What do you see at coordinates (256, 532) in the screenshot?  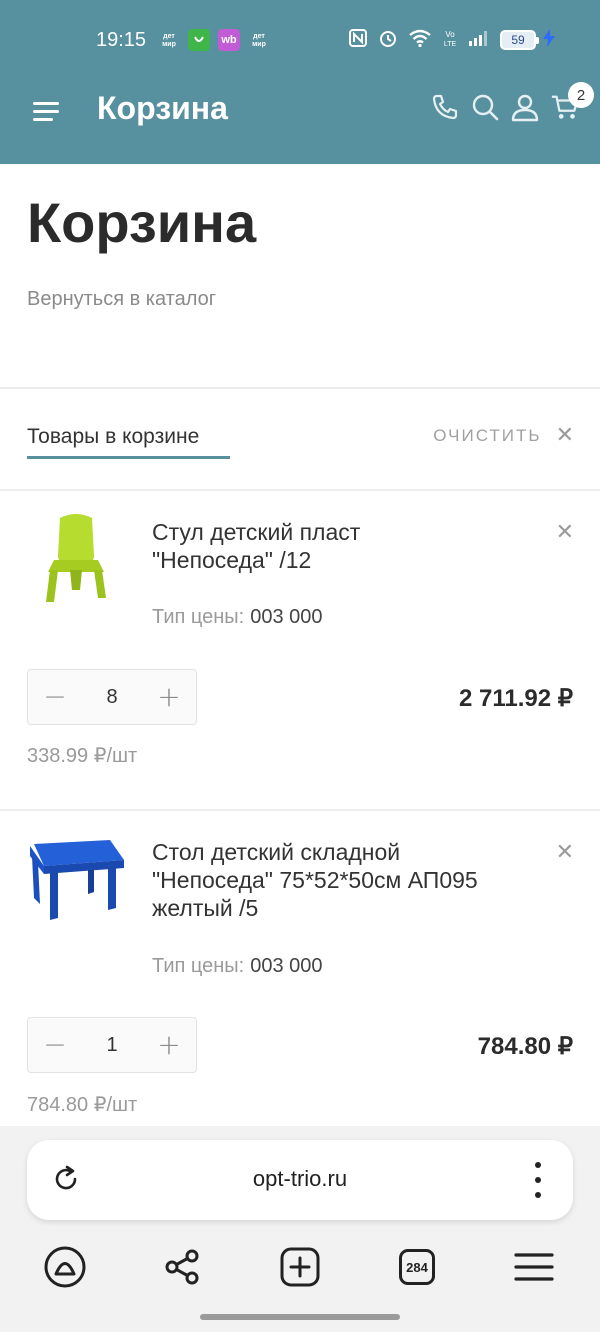 I see `item-name-line: Стул детский пласт` at bounding box center [256, 532].